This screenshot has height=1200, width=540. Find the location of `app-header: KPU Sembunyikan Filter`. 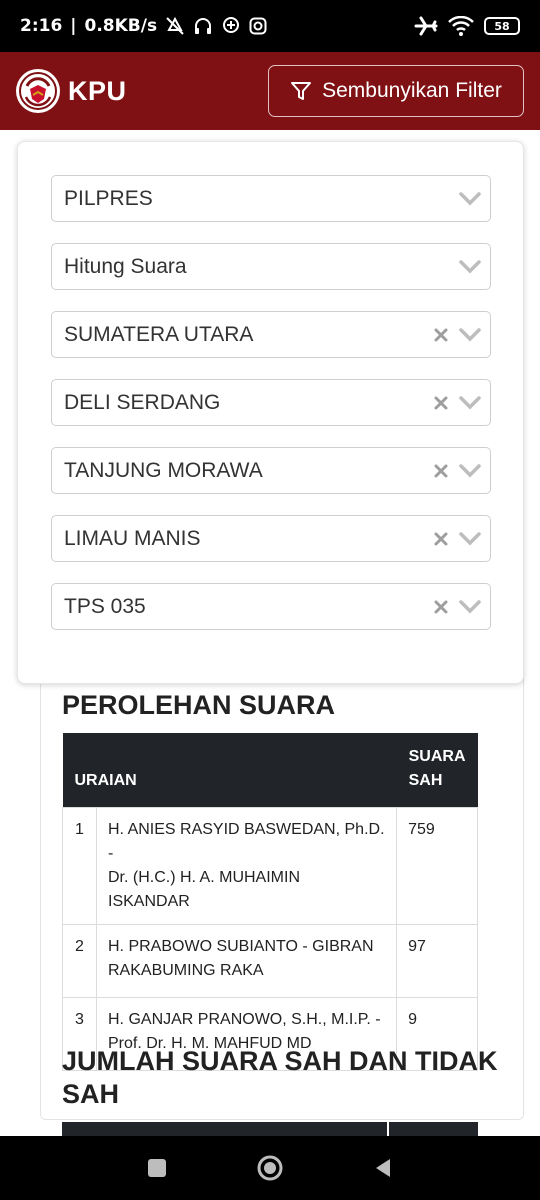

app-header: KPU Sembunyikan Filter is located at coordinates (270, 91).